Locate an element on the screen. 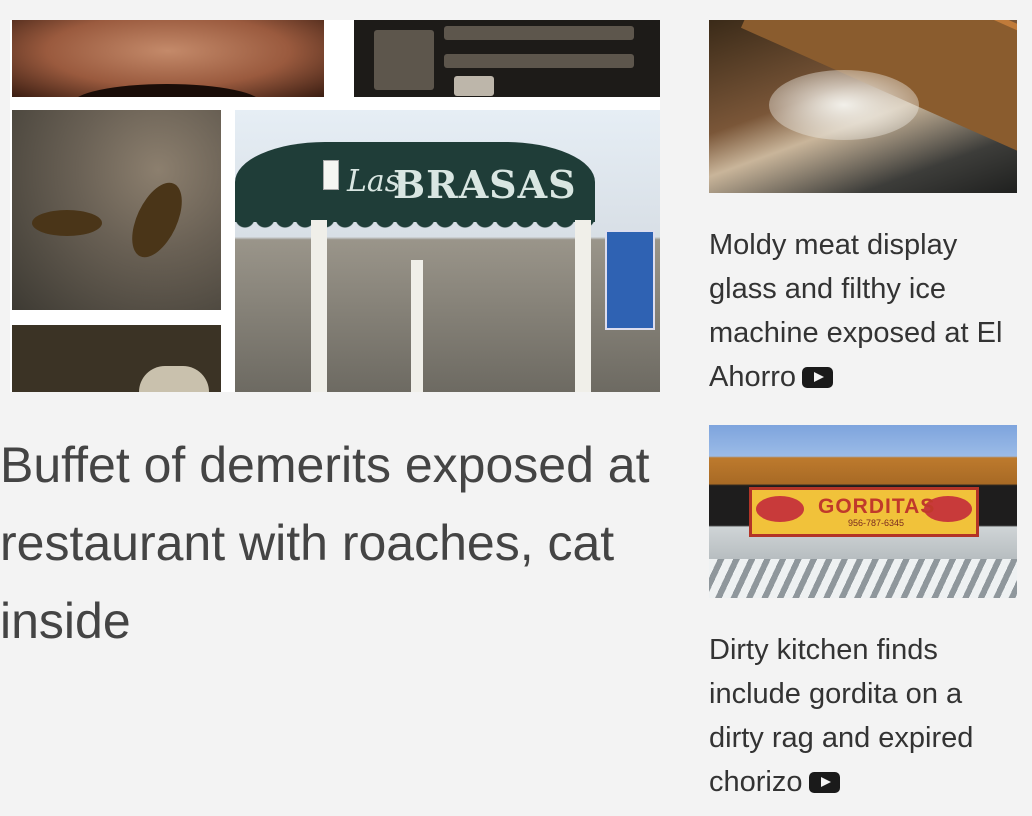 This screenshot has width=1032, height=816. gorditas-storefront-sign: GORDITAS 956-787-6345 is located at coordinates (864, 512).